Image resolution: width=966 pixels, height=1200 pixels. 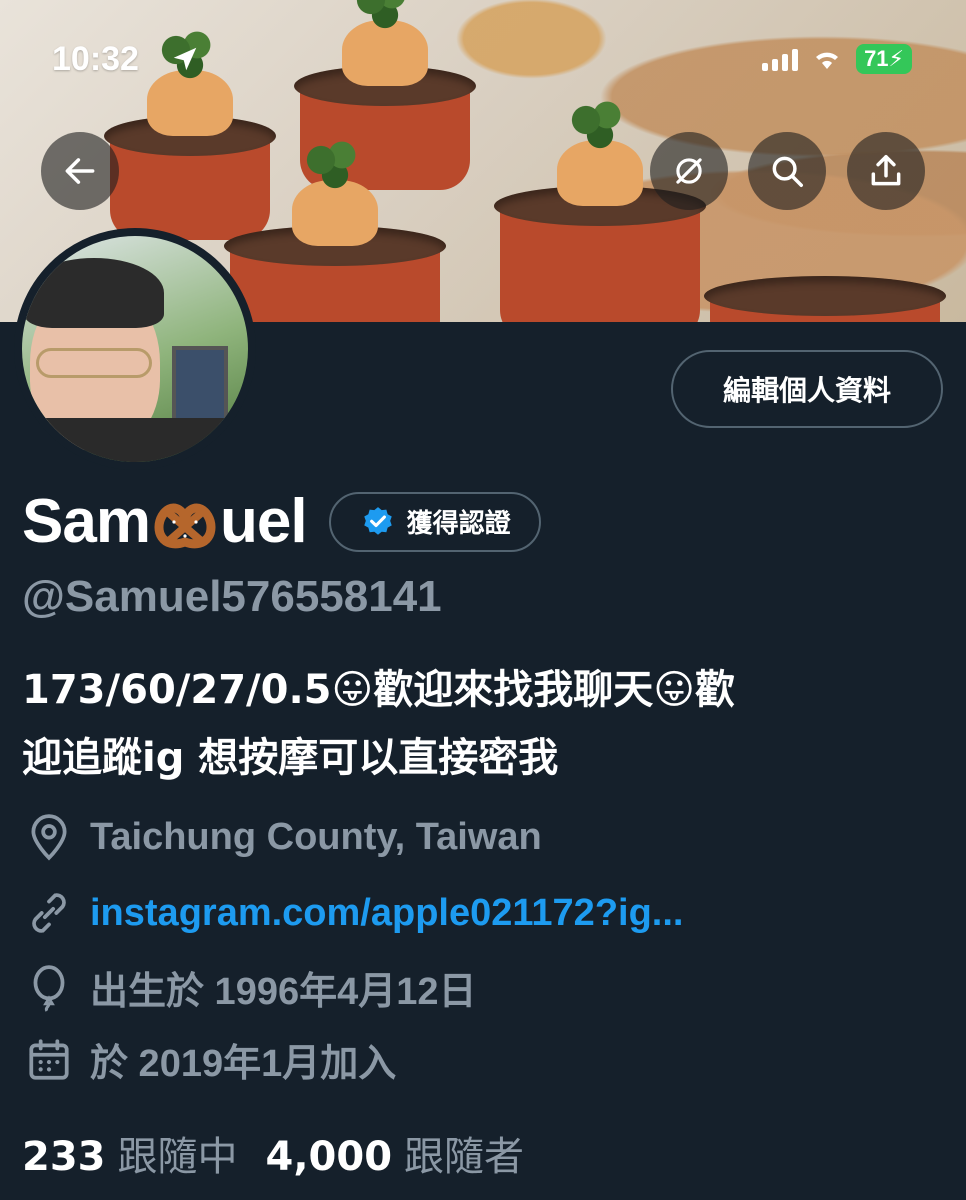 I want to click on follow-counts: 233 跟隨中 4,000 跟隨者, so click(x=273, y=1153).